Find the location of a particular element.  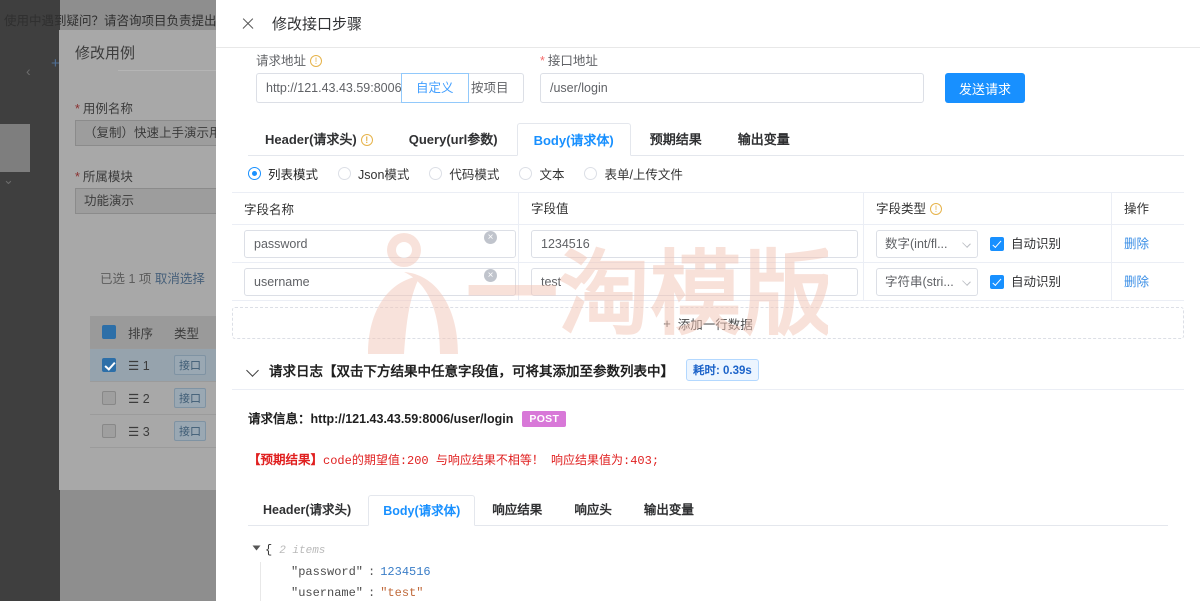

json-root-row: { 2 items is located at coordinates (710, 551).